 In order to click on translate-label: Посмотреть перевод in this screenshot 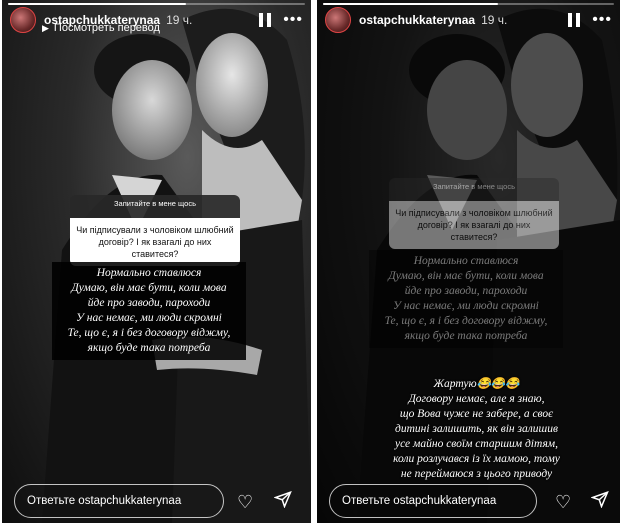, I will do `click(106, 28)`.